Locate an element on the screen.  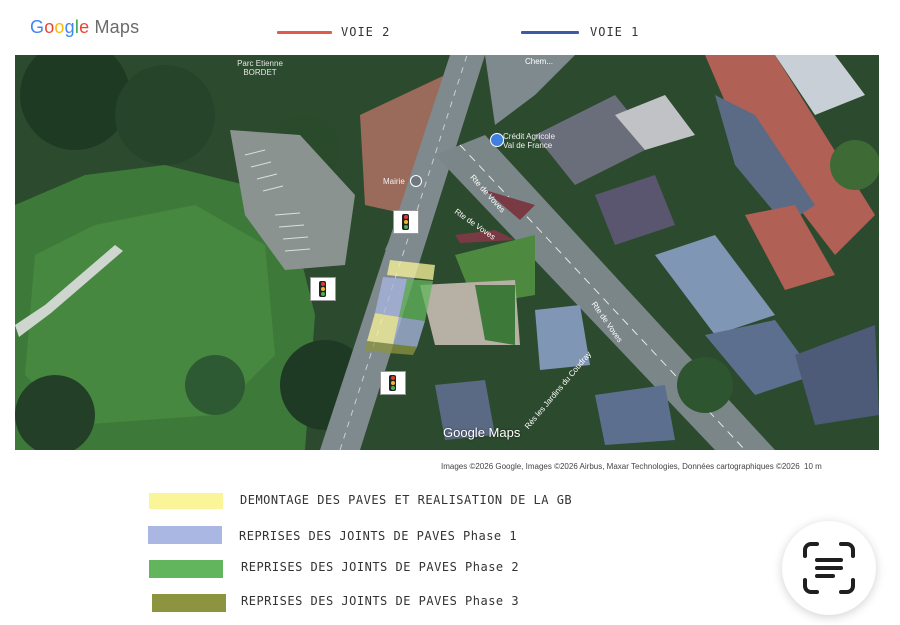
town-hall-pin-icon is located at coordinates (416, 181).